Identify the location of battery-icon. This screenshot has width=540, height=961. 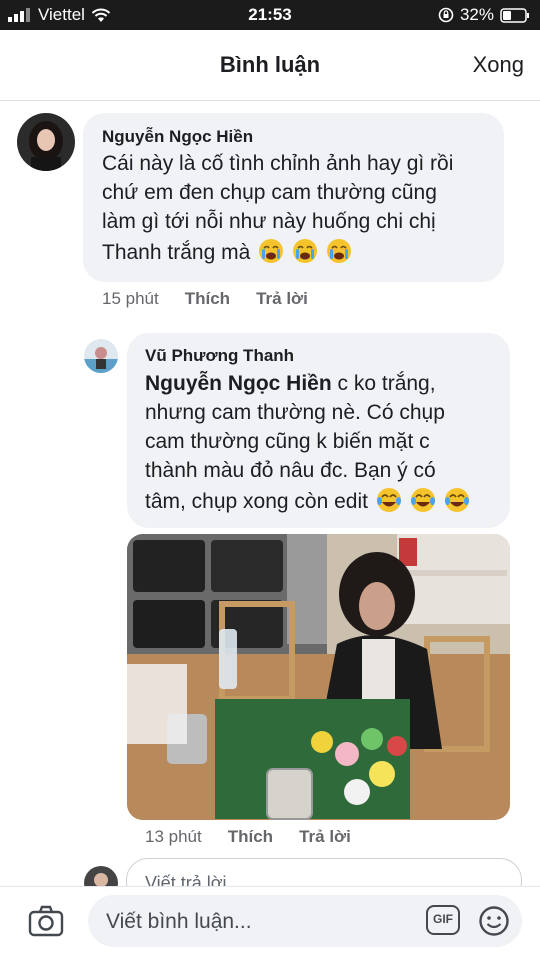
(514, 15).